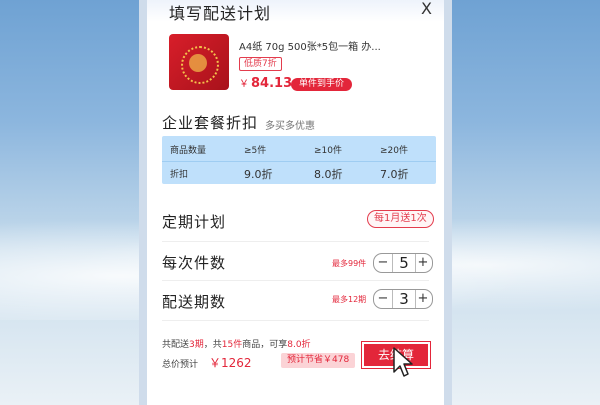  I want to click on periods-value: 3, so click(404, 299).